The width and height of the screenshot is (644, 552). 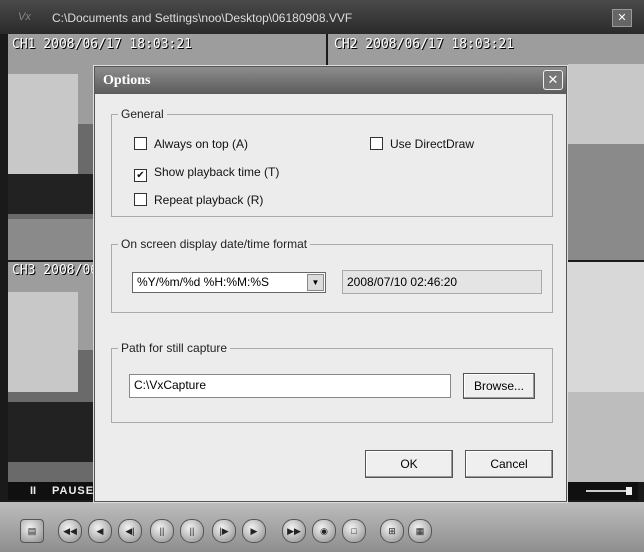 I want to click on grid-view-icon: ▦, so click(x=420, y=531).